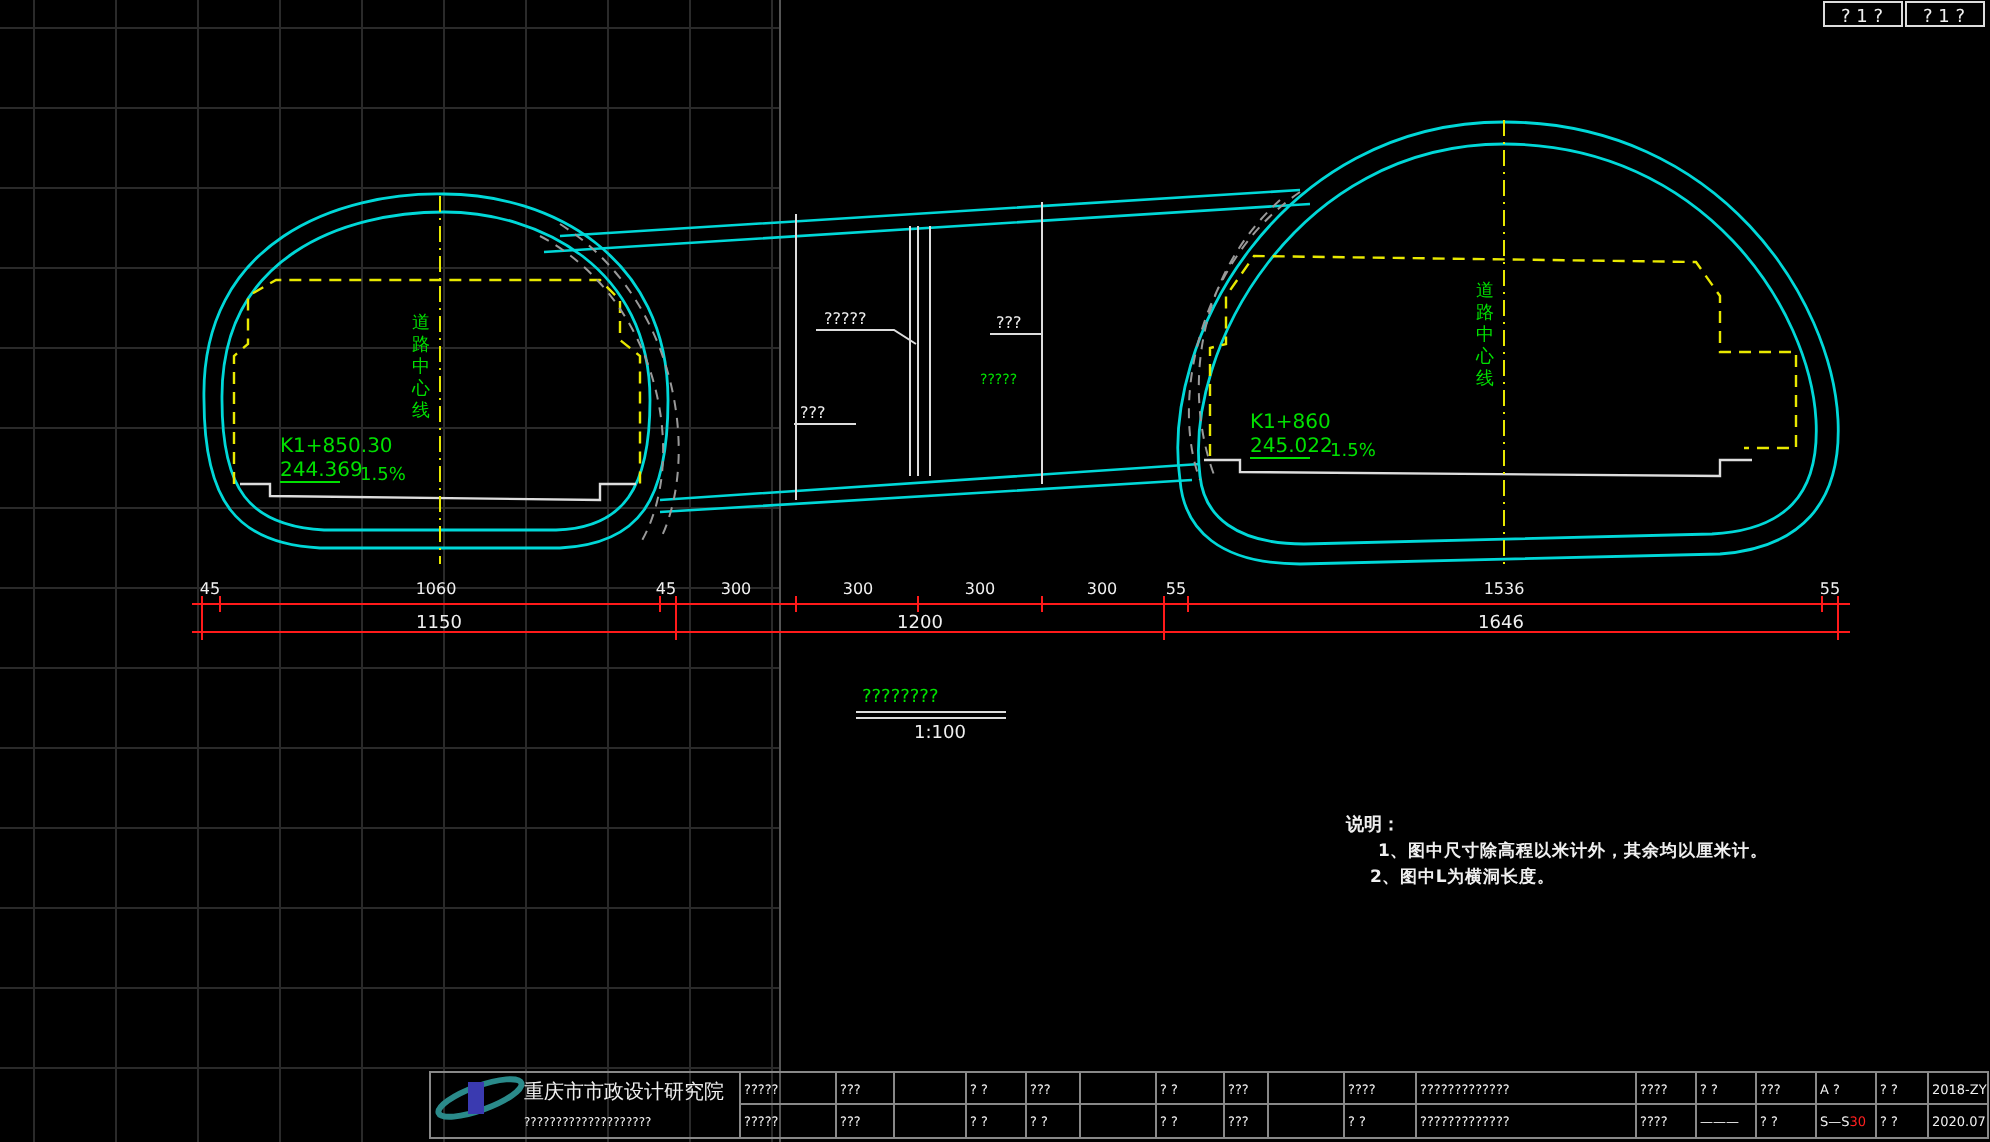 The width and height of the screenshot is (1990, 1142). I want to click on scale-label: 1:100, so click(940, 734).